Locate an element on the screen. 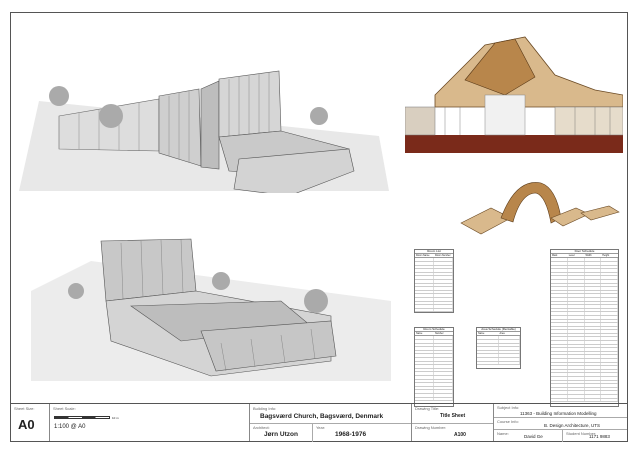  architect-cell: Architect: Jørn Utzon is located at coordinates (280, 433).